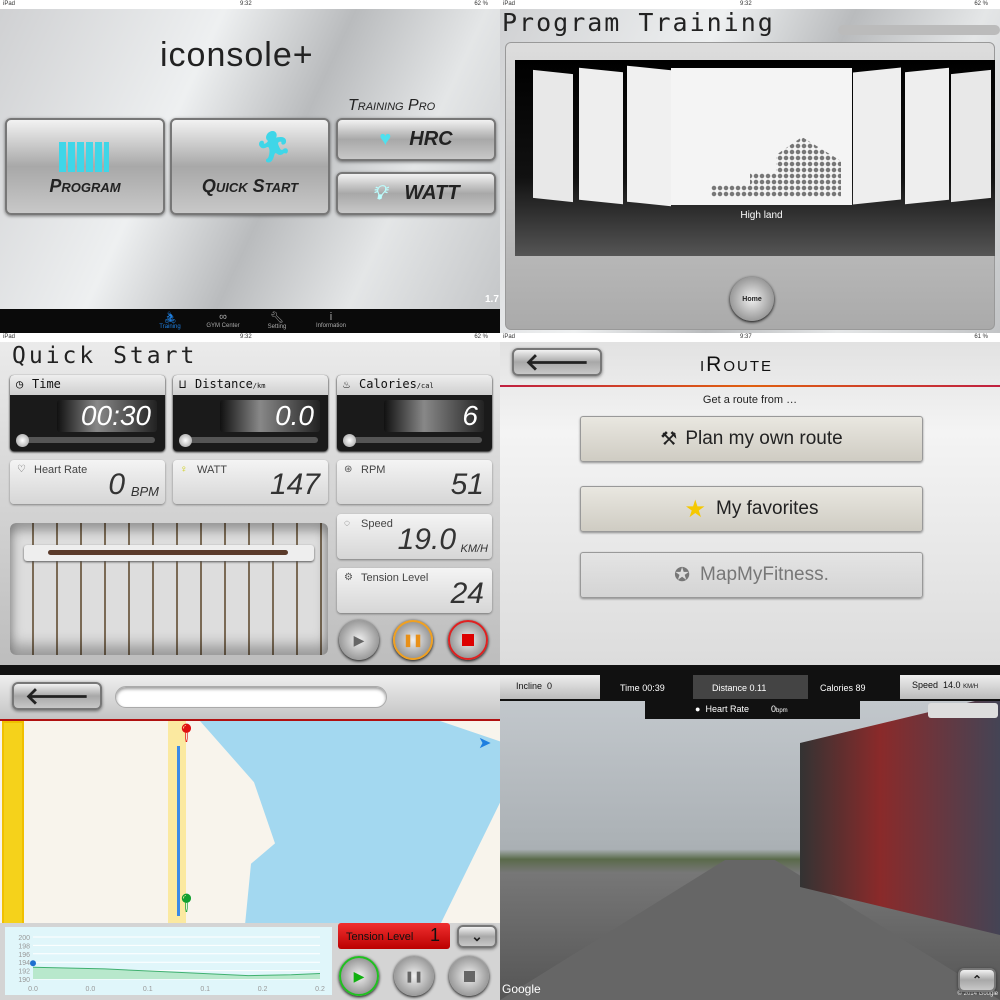 The height and width of the screenshot is (1000, 1000). I want to click on hrc-button: ♥ HRC, so click(416, 139).